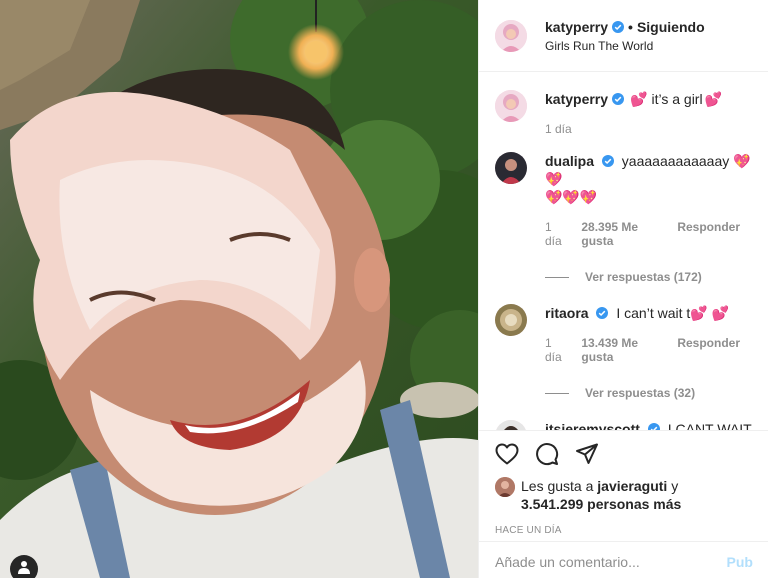 Image resolution: width=768 pixels, height=578 pixels. What do you see at coordinates (557, 486) in the screenshot?
I see `likes-prefix: Les gusta a` at bounding box center [557, 486].